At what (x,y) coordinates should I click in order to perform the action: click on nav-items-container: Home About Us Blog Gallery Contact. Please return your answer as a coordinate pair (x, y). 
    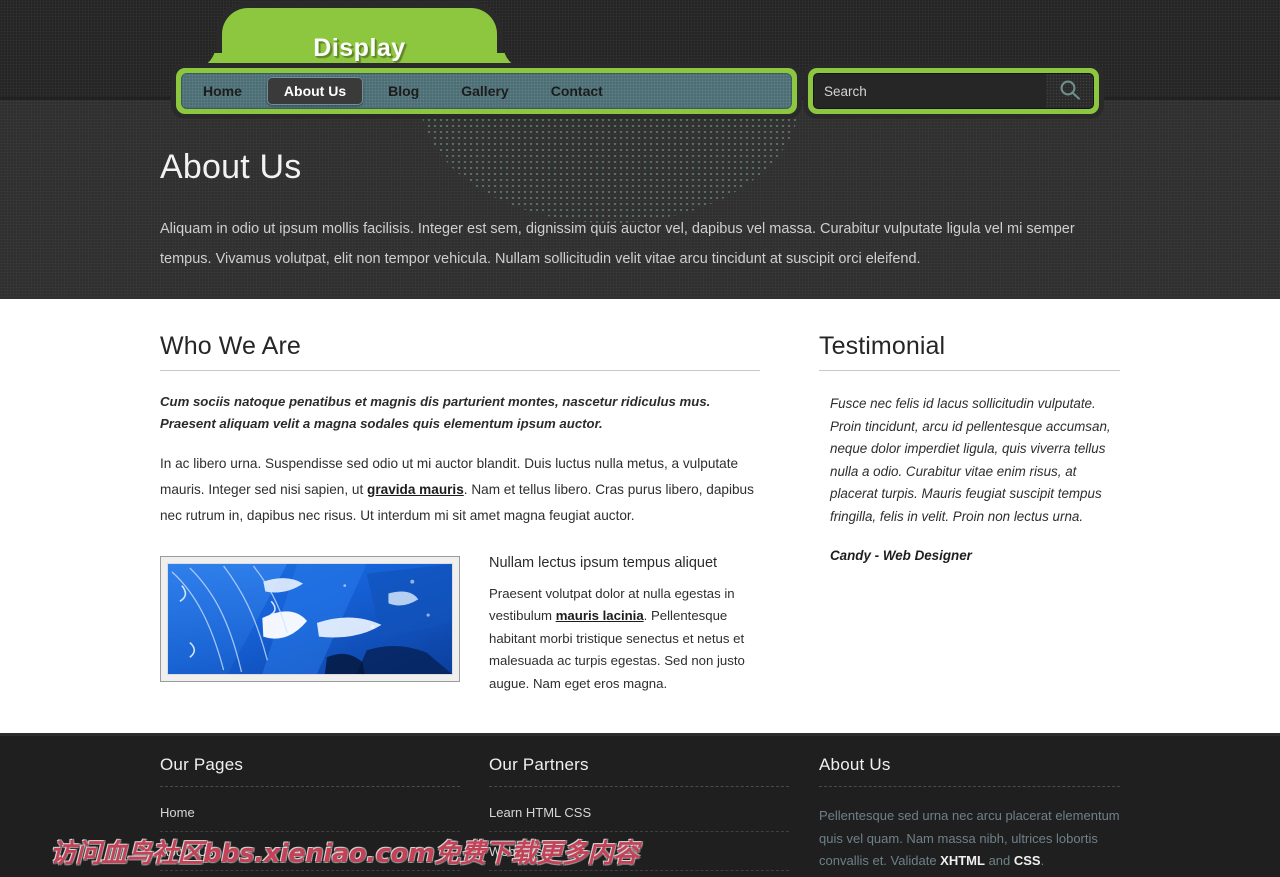
    Looking at the image, I should click on (486, 91).